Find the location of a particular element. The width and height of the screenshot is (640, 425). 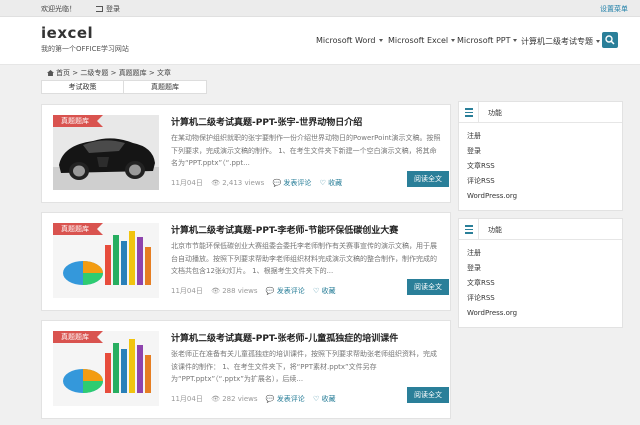

article-title: 计算机二级考试真题-PPT-李老师-节能环保低碳创业大赛 is located at coordinates (284, 229).